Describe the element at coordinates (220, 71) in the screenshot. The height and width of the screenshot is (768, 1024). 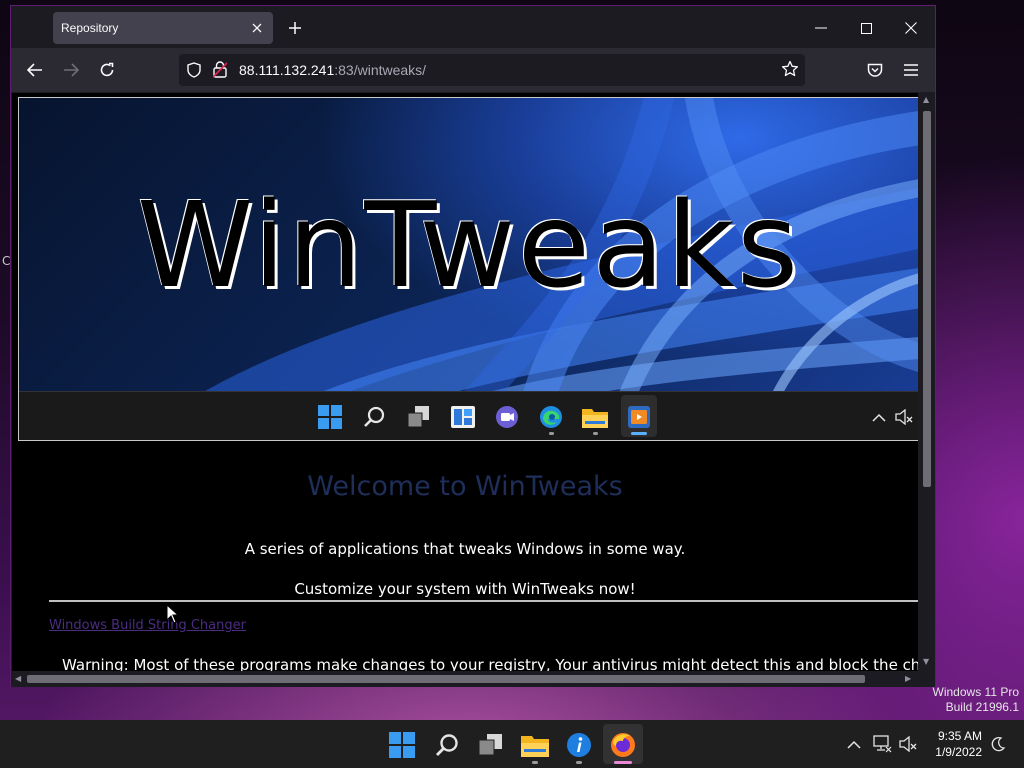
I see `insecure-lock-icon` at that location.